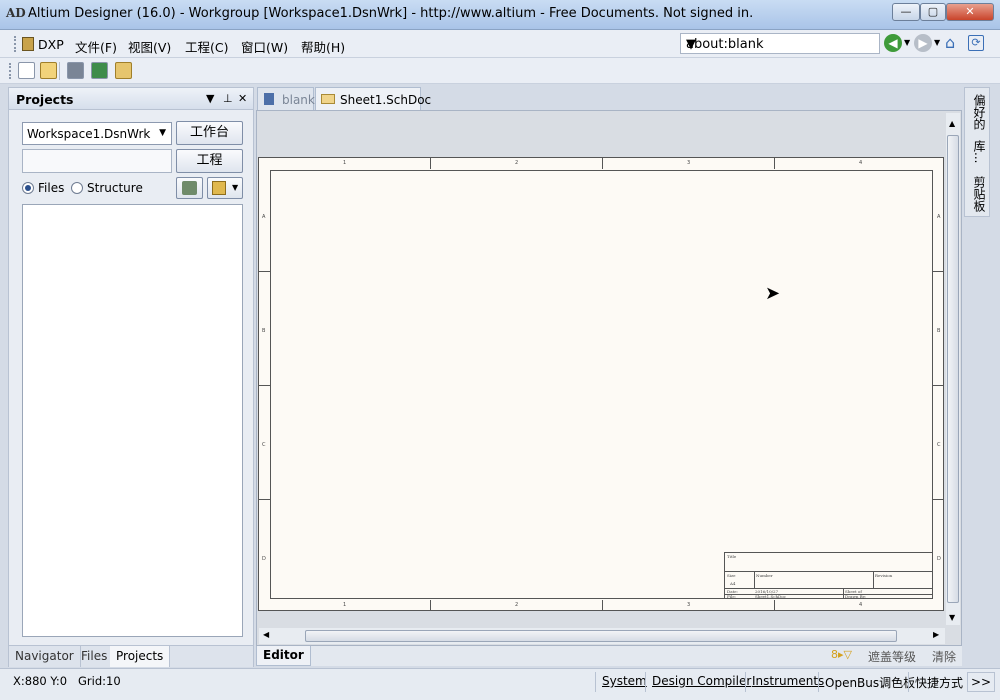 Image resolution: width=1000 pixels, height=700 pixels. I want to click on zone-marker: C, so click(264, 442).